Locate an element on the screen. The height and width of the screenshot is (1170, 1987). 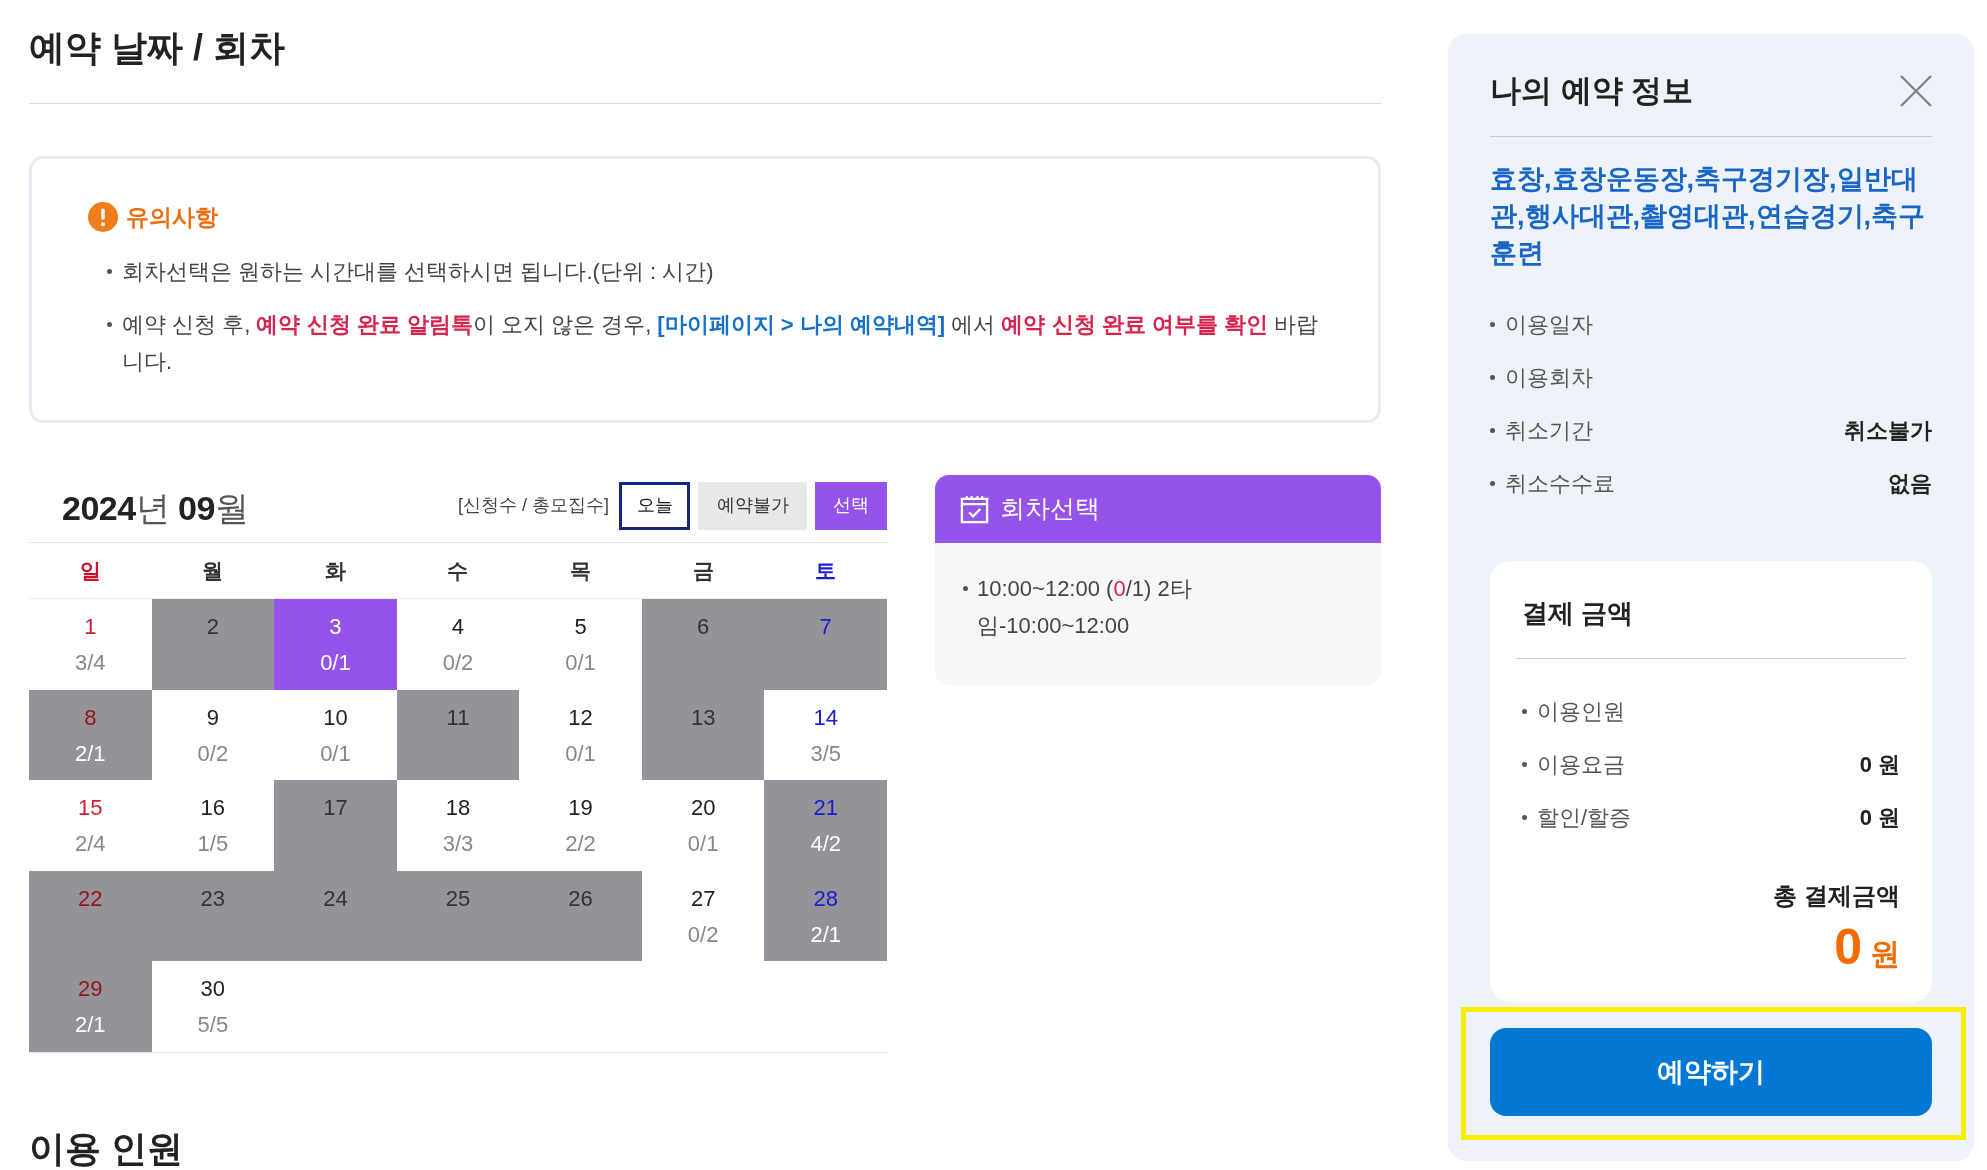
calendar-day: 11 is located at coordinates (458, 734).